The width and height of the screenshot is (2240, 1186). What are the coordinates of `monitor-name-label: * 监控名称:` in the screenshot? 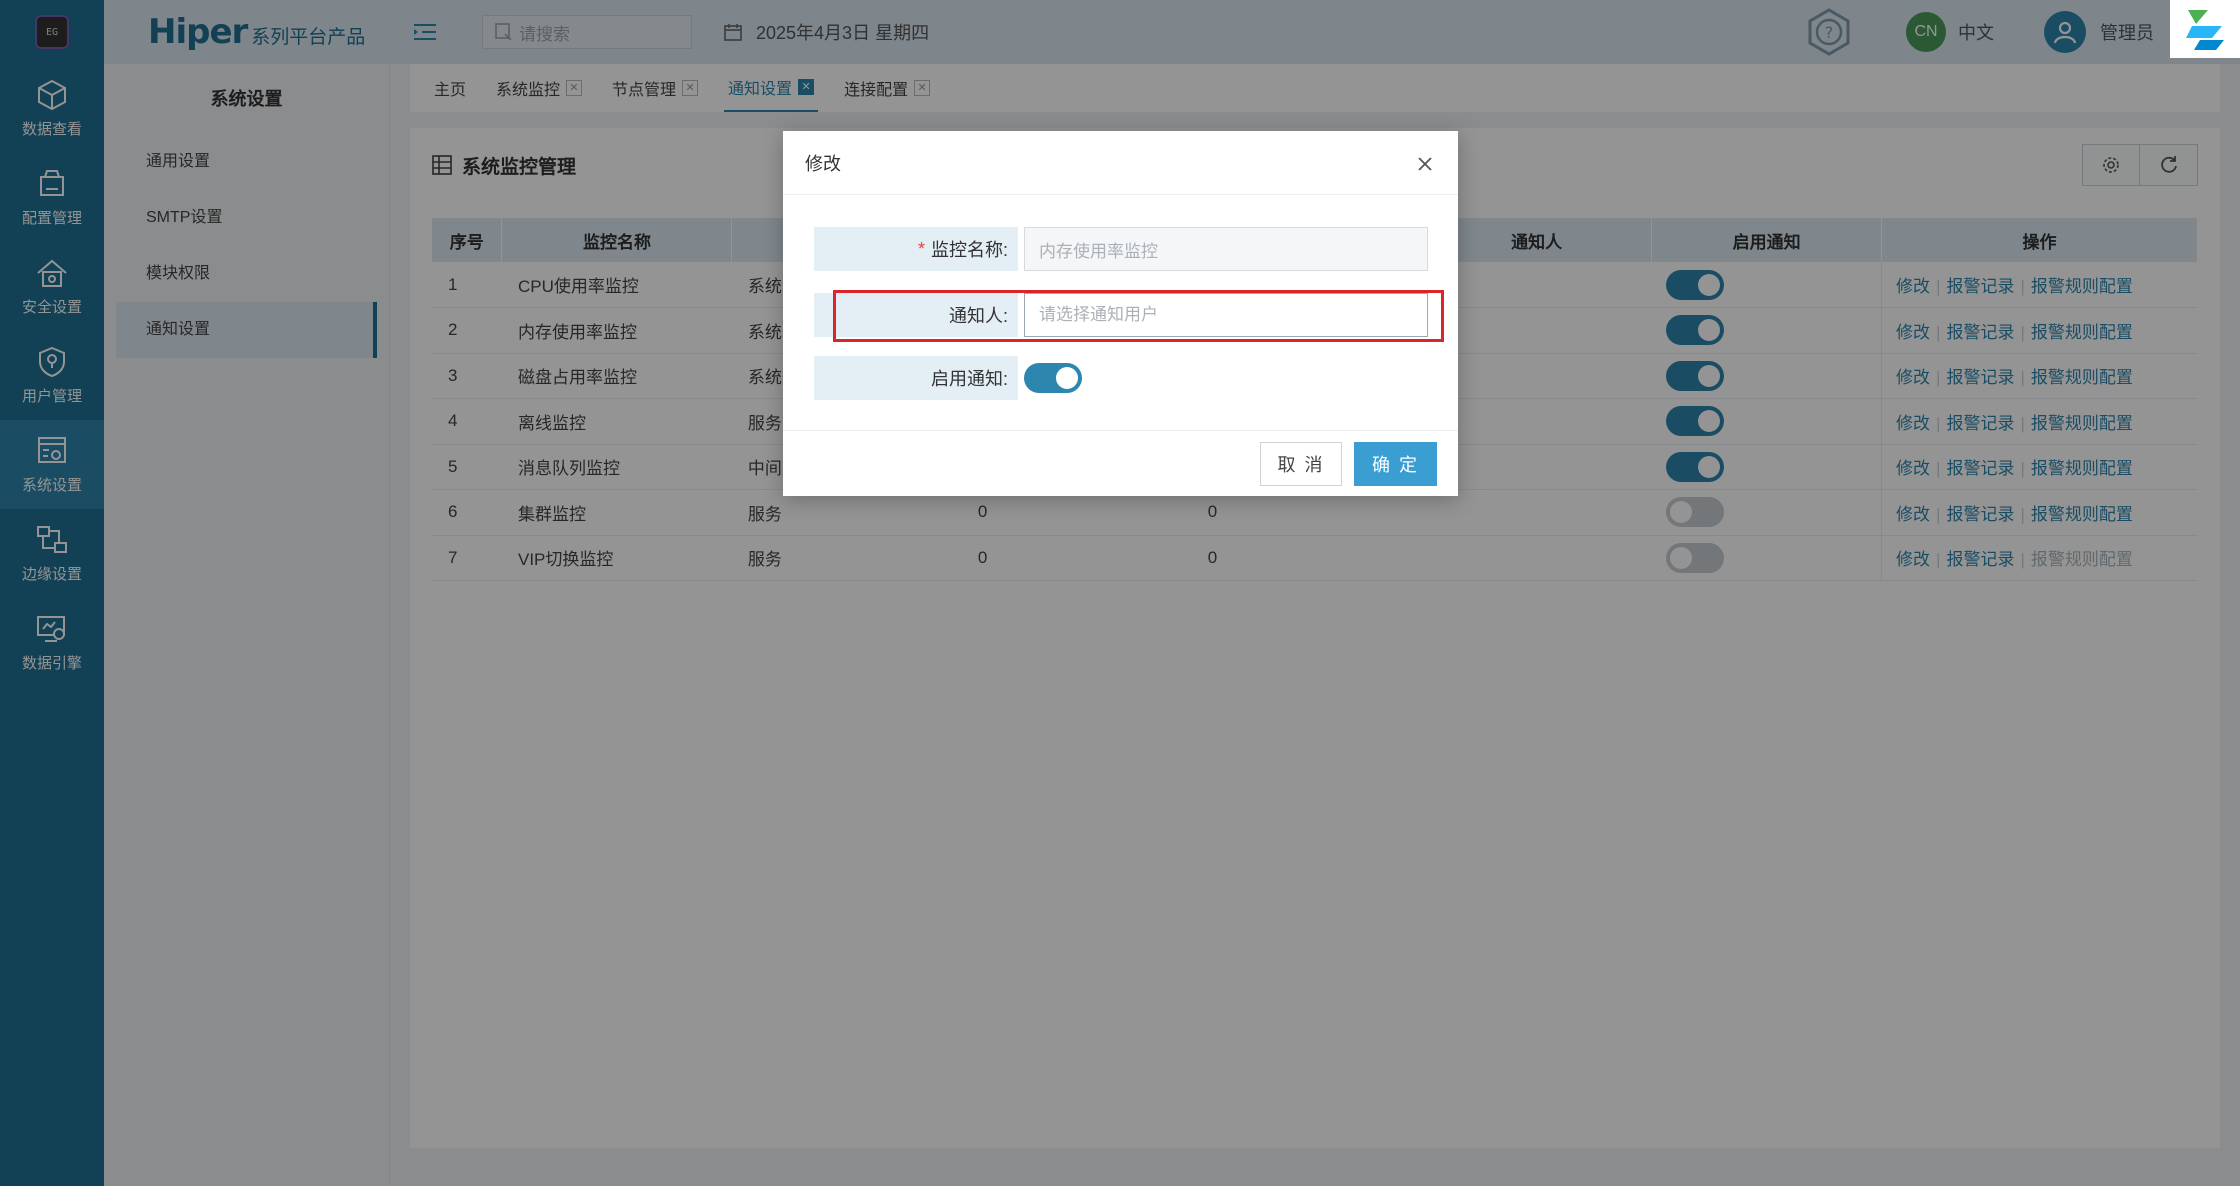 It's located at (916, 249).